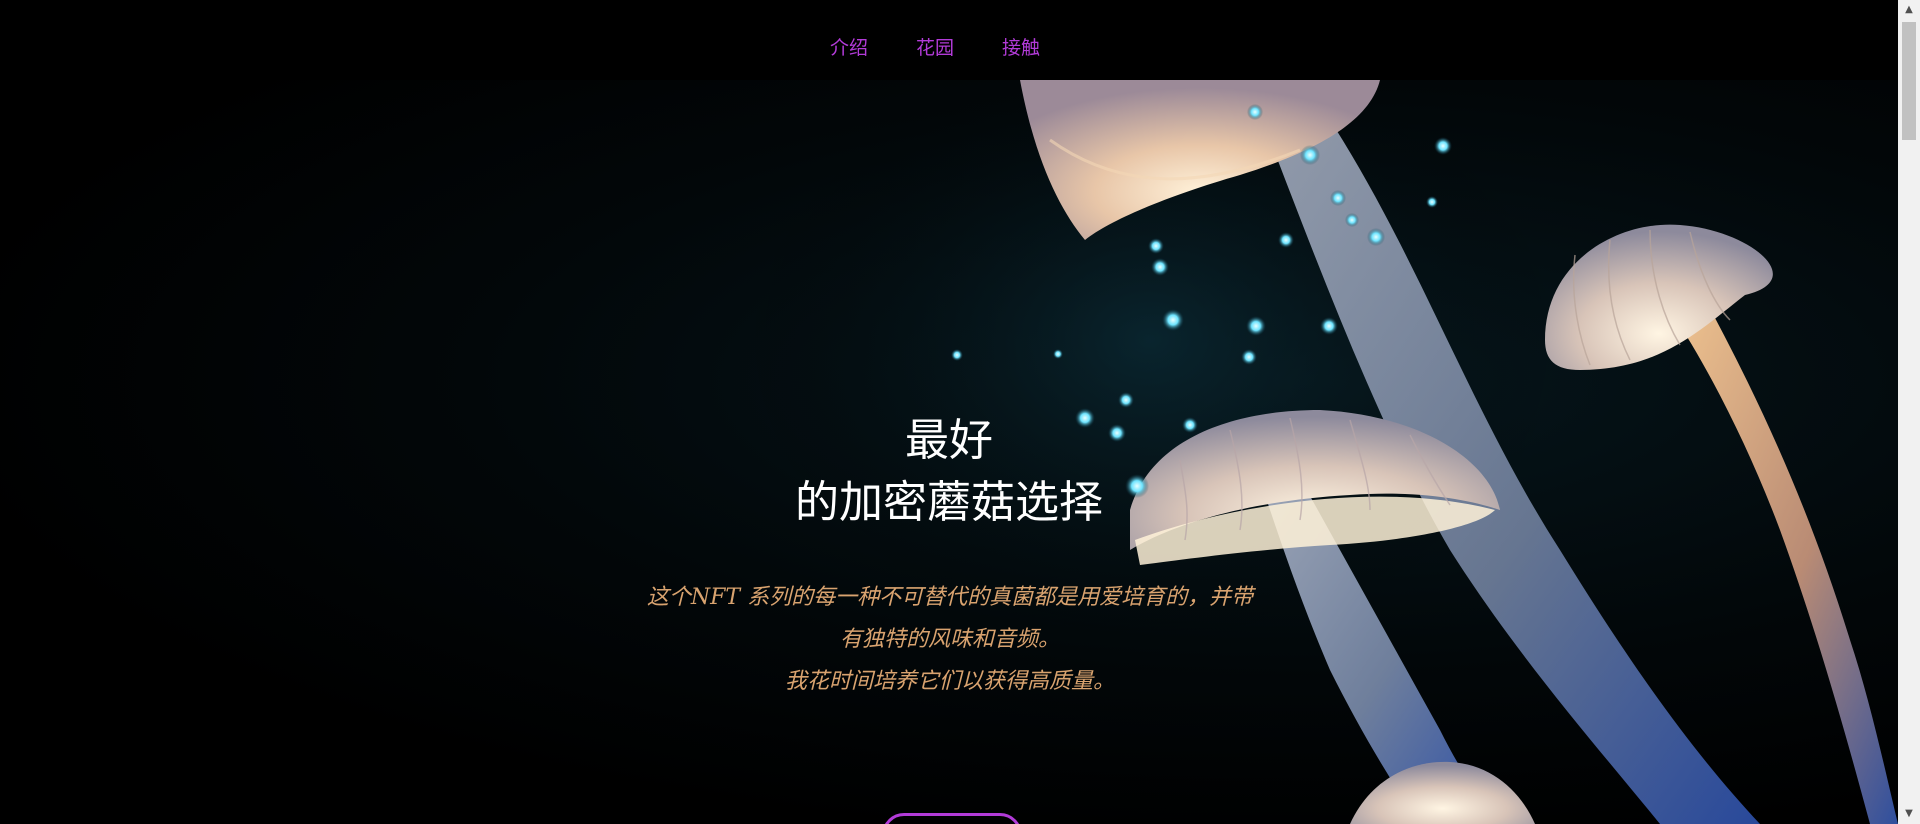  I want to click on hero-headline-line2: 的加密蘑菇选择, so click(949, 502).